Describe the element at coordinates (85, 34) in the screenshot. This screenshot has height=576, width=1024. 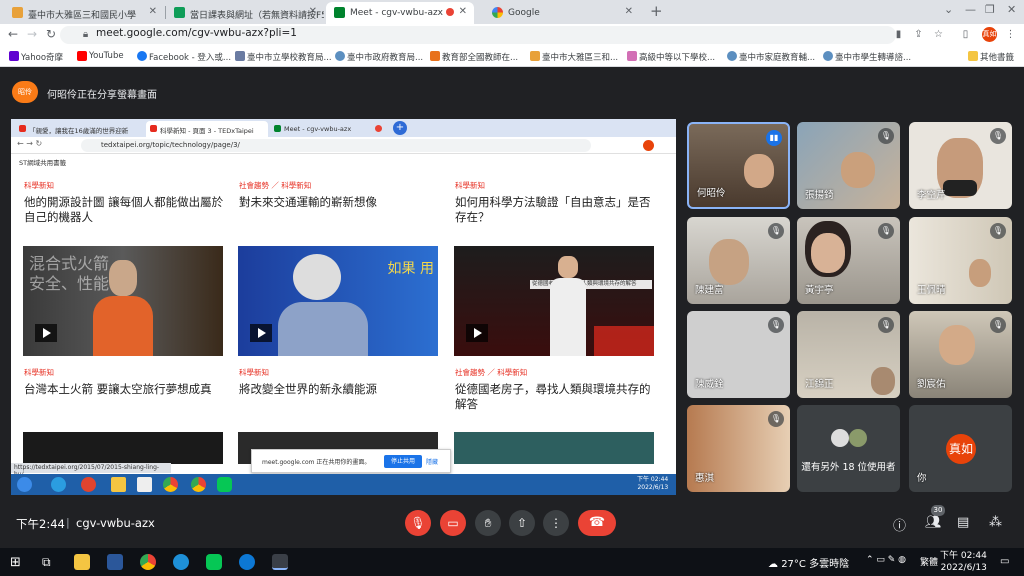
I see `lock-icon: 🔒︎` at that location.